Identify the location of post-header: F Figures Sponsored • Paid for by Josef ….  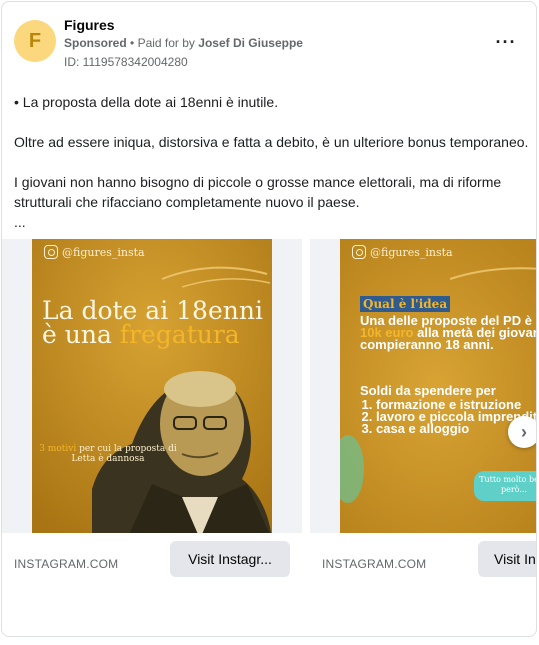
(269, 42).